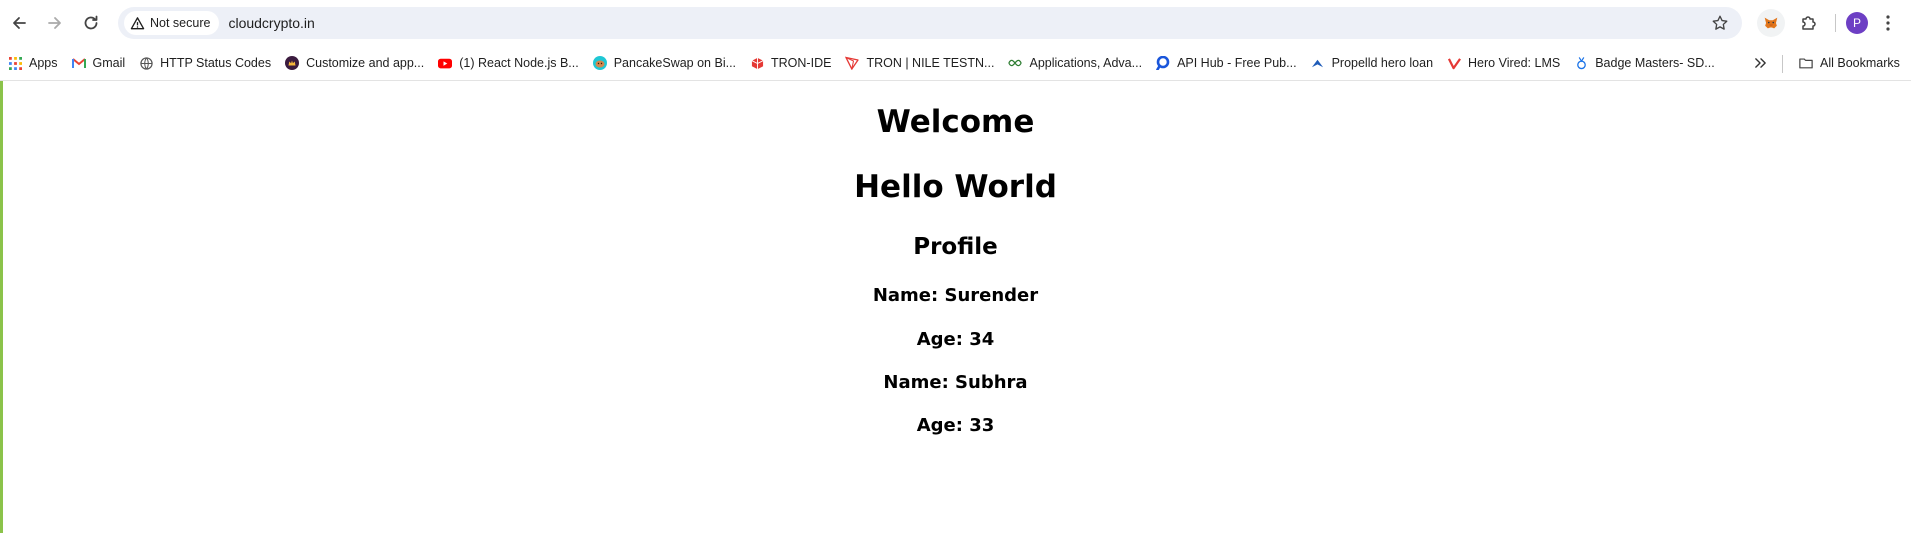 Image resolution: width=1911 pixels, height=533 pixels. I want to click on reload-icon, so click(91, 22).